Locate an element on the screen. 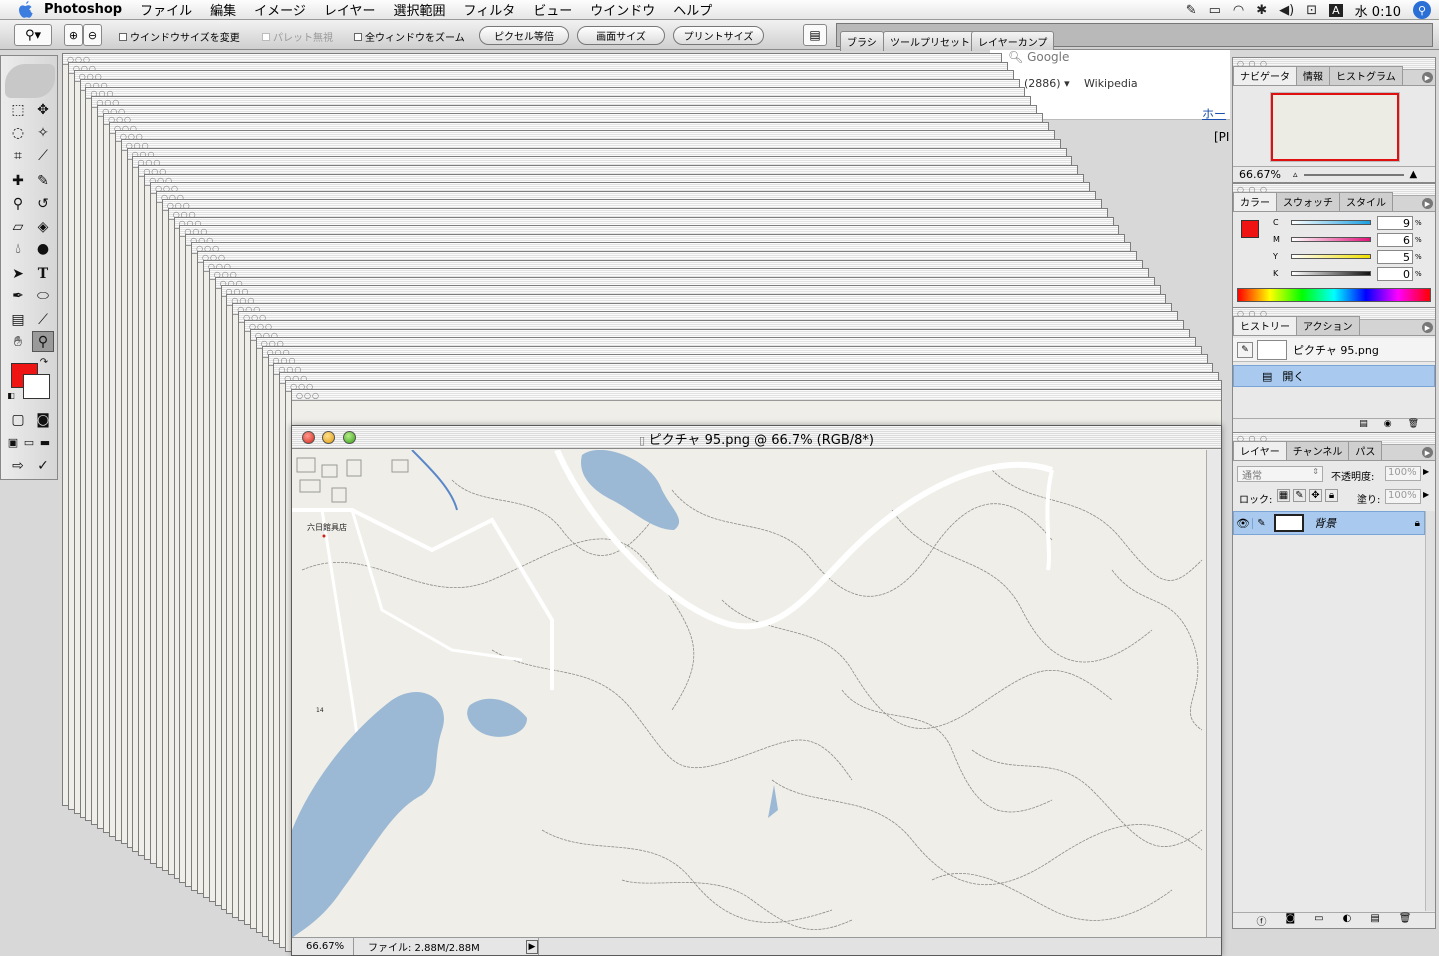 This screenshot has height=956, width=1439. quick-mask-mode-icon: ◙ is located at coordinates (43, 419).